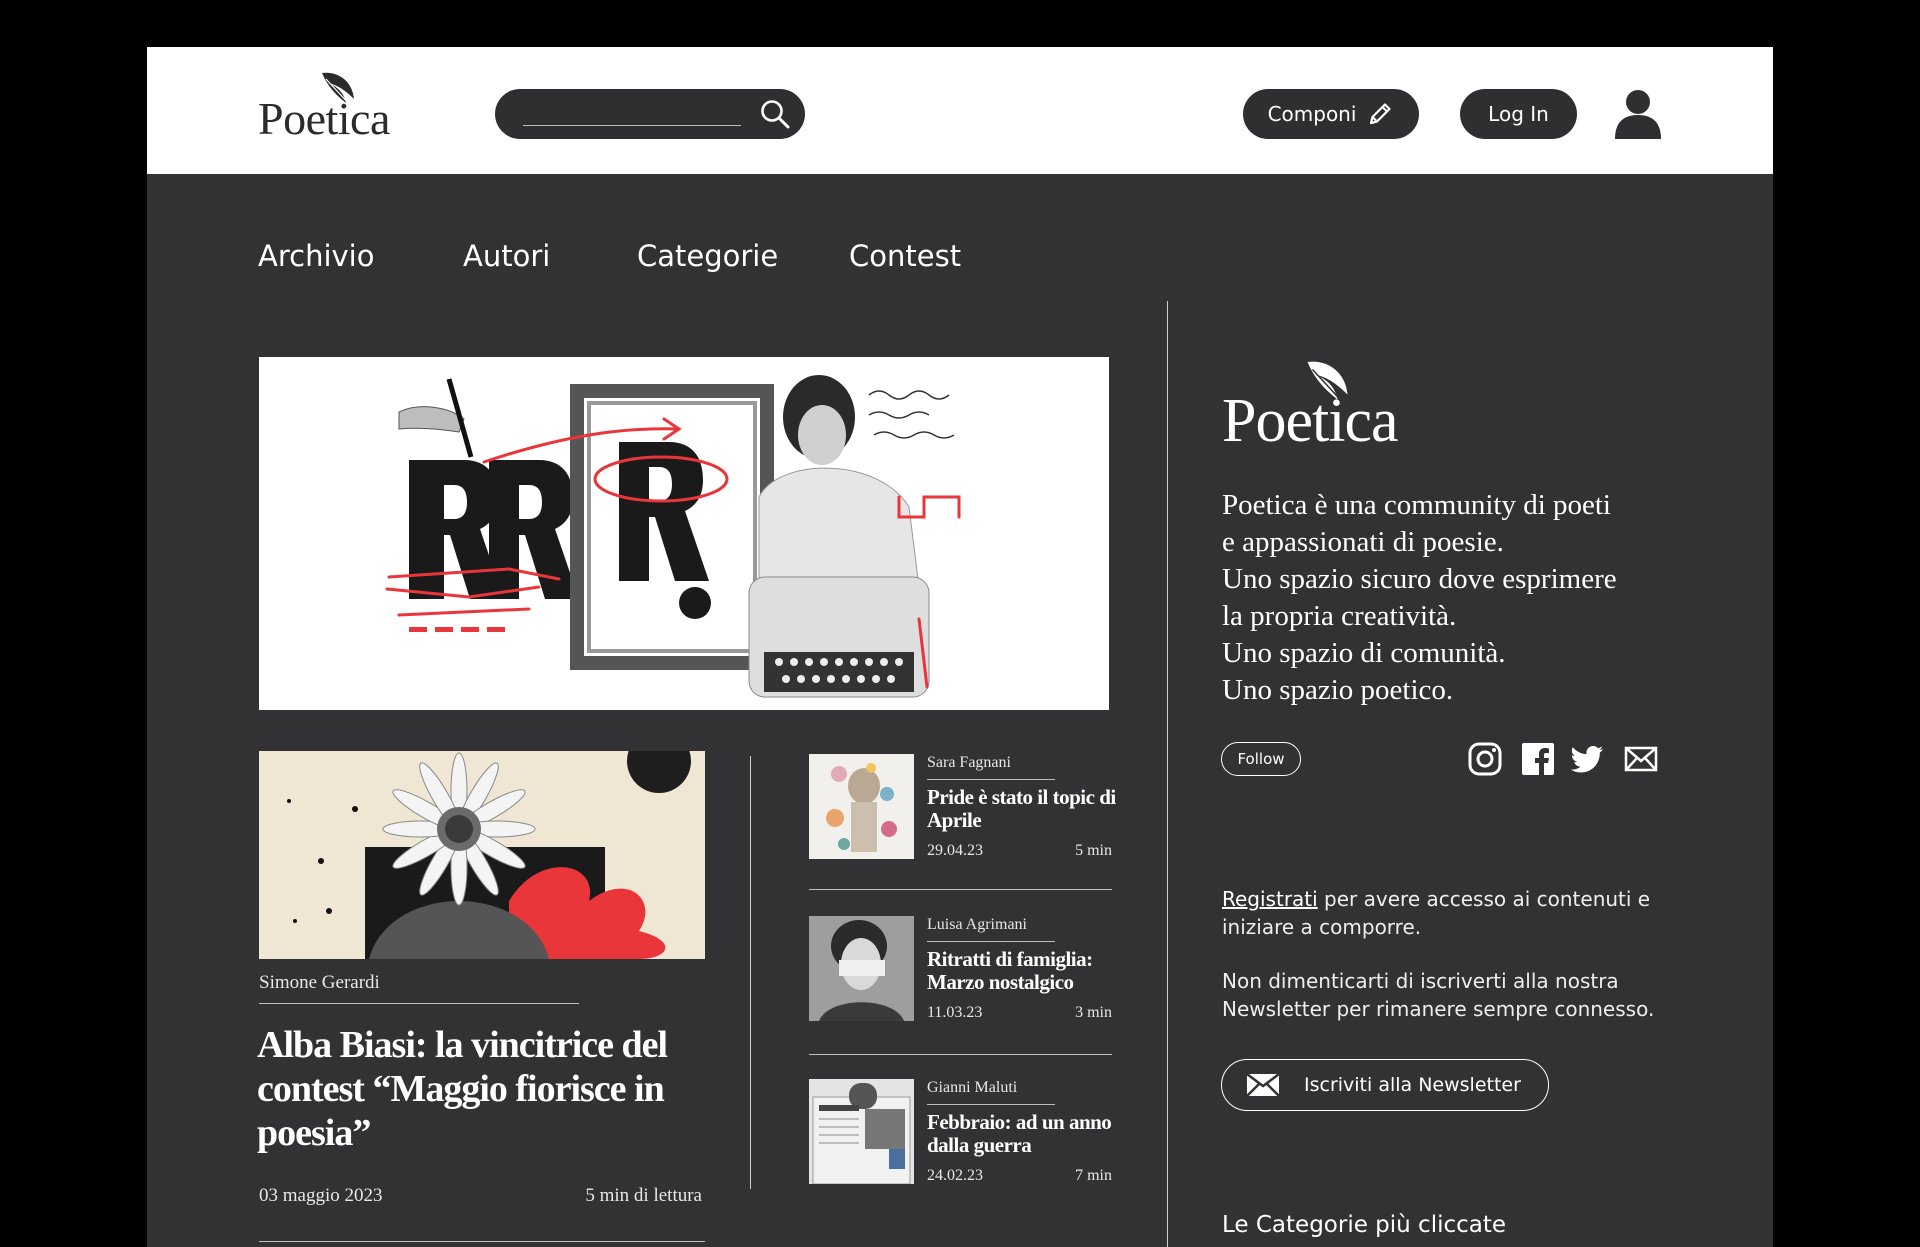 Image resolution: width=1920 pixels, height=1247 pixels. What do you see at coordinates (1381, 114) in the screenshot?
I see `pencil-icon` at bounding box center [1381, 114].